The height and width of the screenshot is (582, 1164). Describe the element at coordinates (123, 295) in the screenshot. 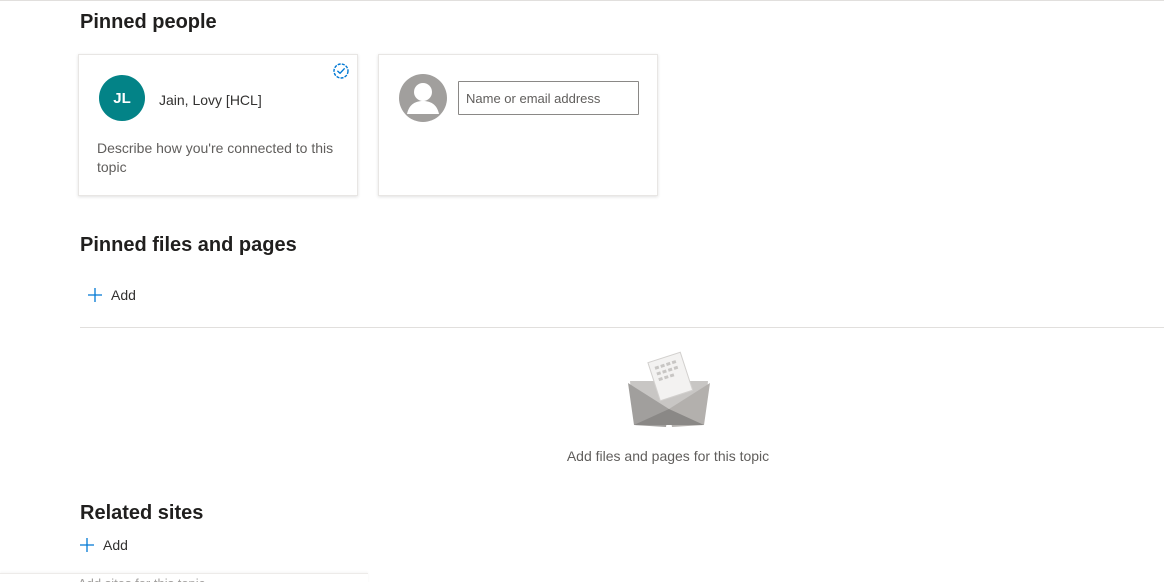

I see `add-file-label: Add` at that location.